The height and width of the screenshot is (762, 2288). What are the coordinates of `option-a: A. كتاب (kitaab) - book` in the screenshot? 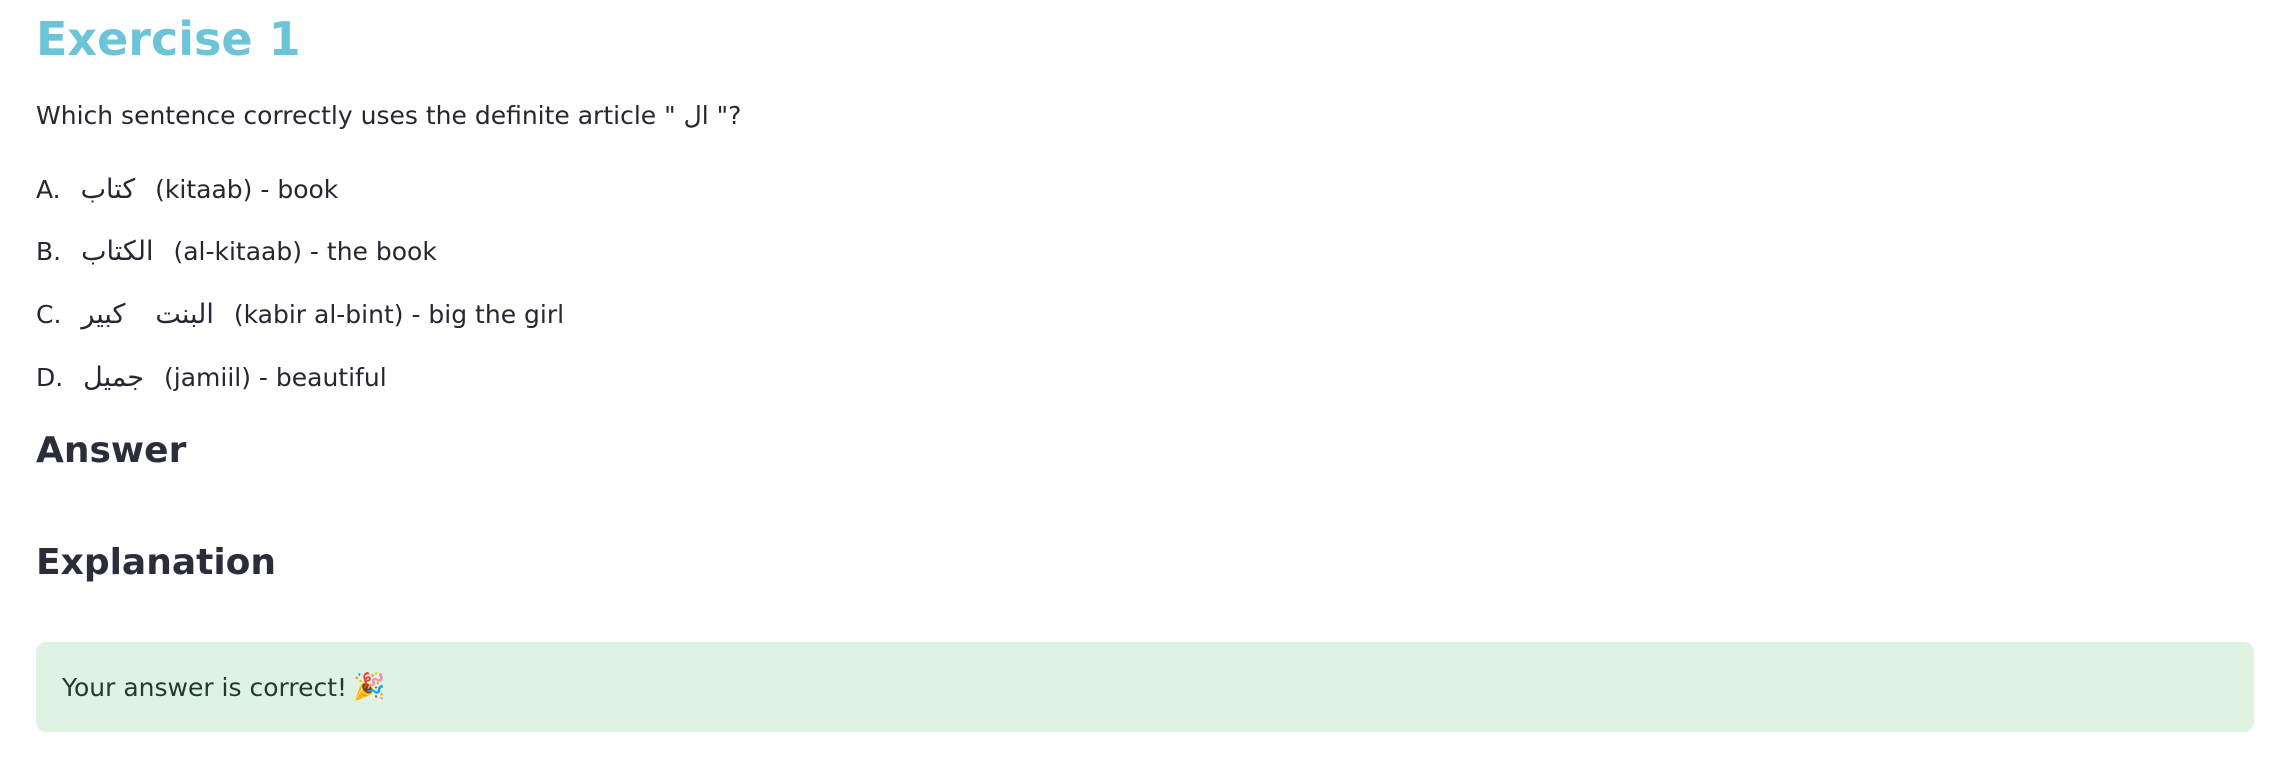 It's located at (187, 190).